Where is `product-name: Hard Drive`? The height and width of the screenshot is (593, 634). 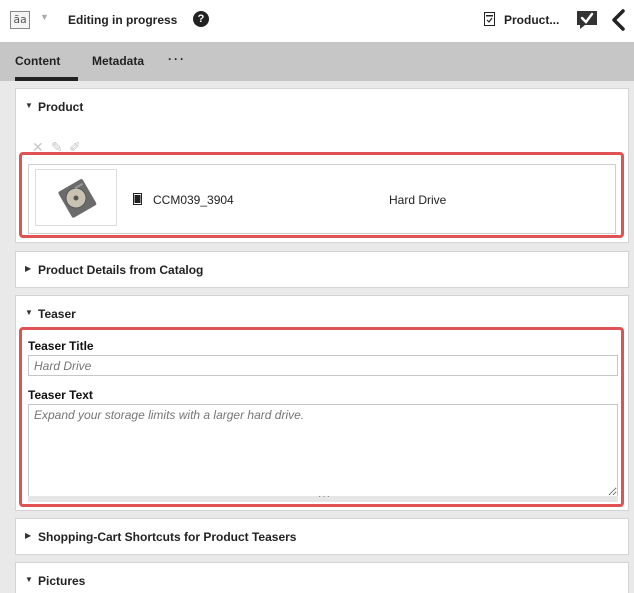
product-name: Hard Drive is located at coordinates (418, 200).